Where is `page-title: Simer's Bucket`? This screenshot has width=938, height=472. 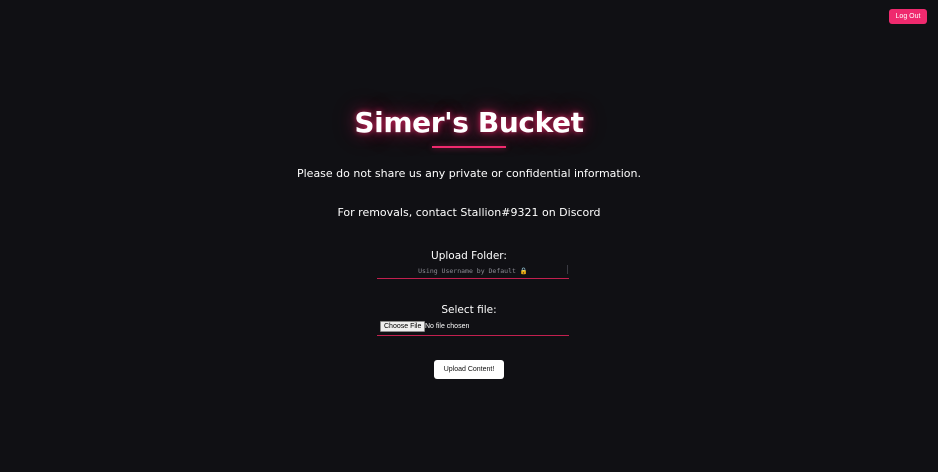 page-title: Simer's Bucket is located at coordinates (469, 122).